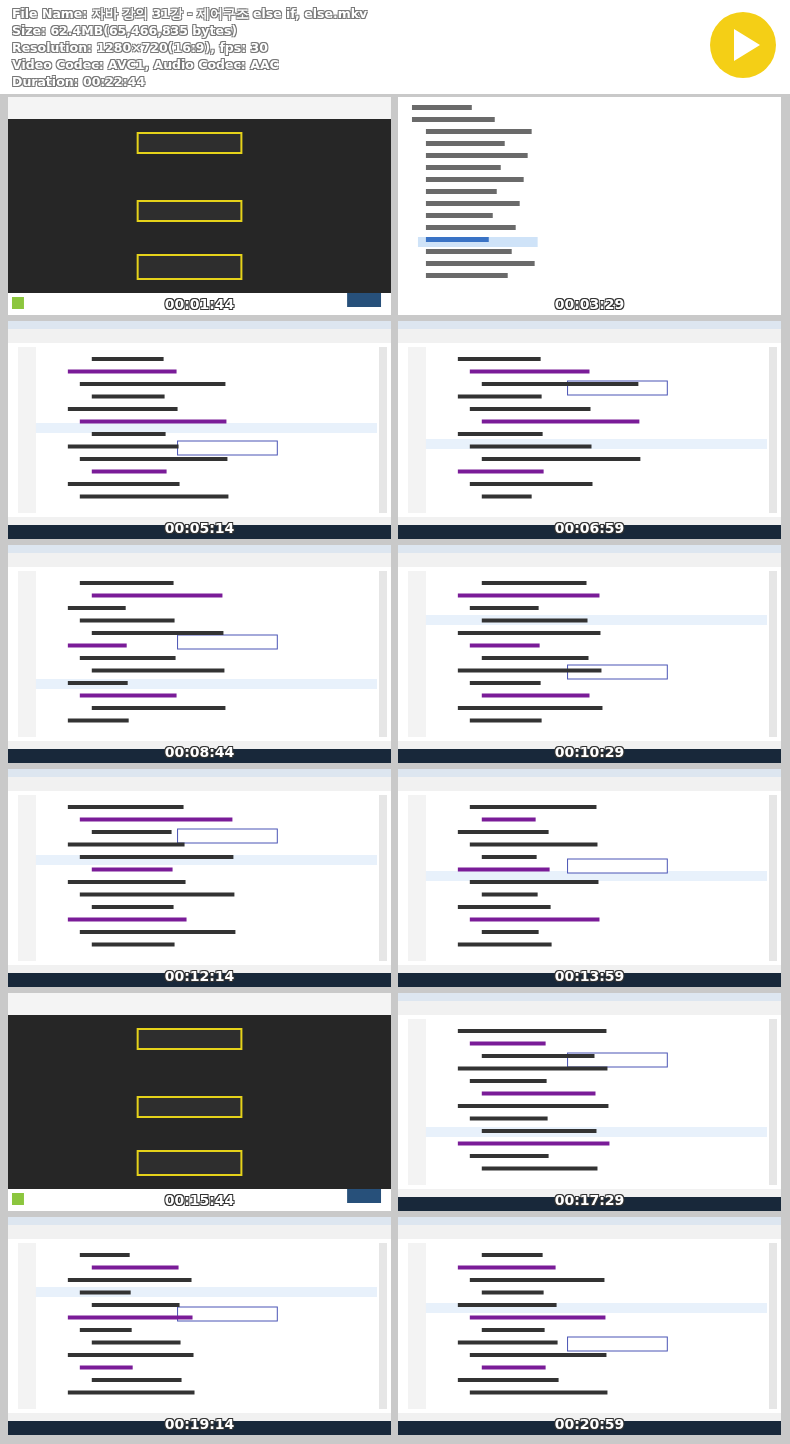 The image size is (790, 1444). Describe the element at coordinates (589, 976) in the screenshot. I see `timestamp: 00:13:59` at that location.